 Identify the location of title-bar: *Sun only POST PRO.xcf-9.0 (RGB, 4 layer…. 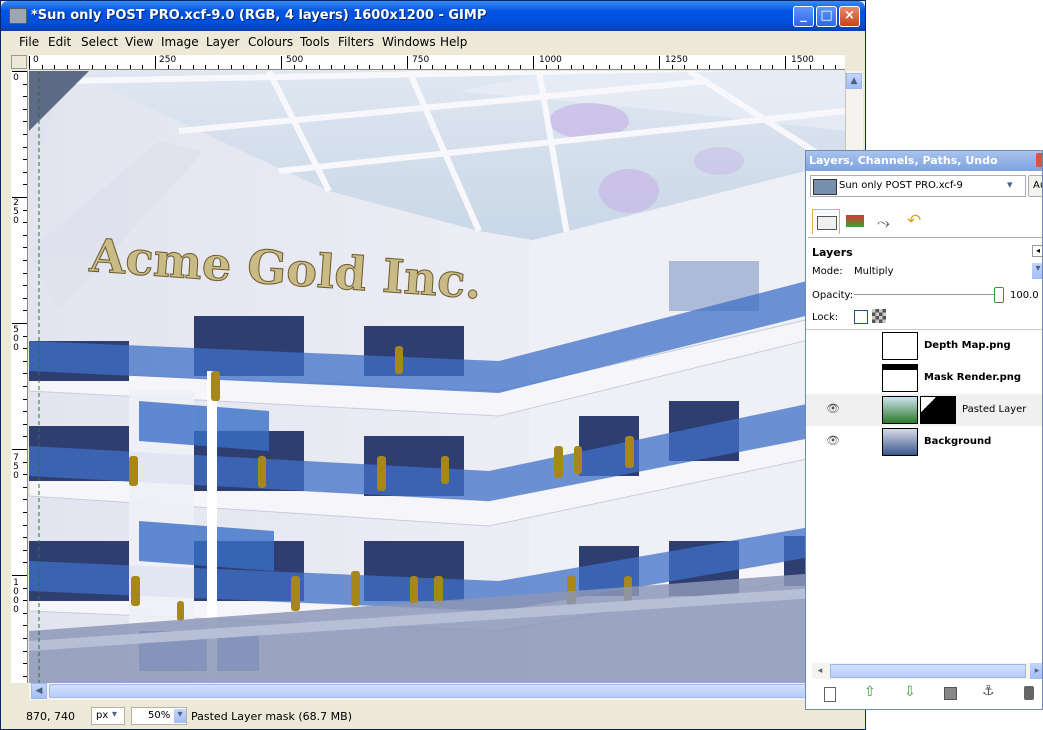
(433, 16).